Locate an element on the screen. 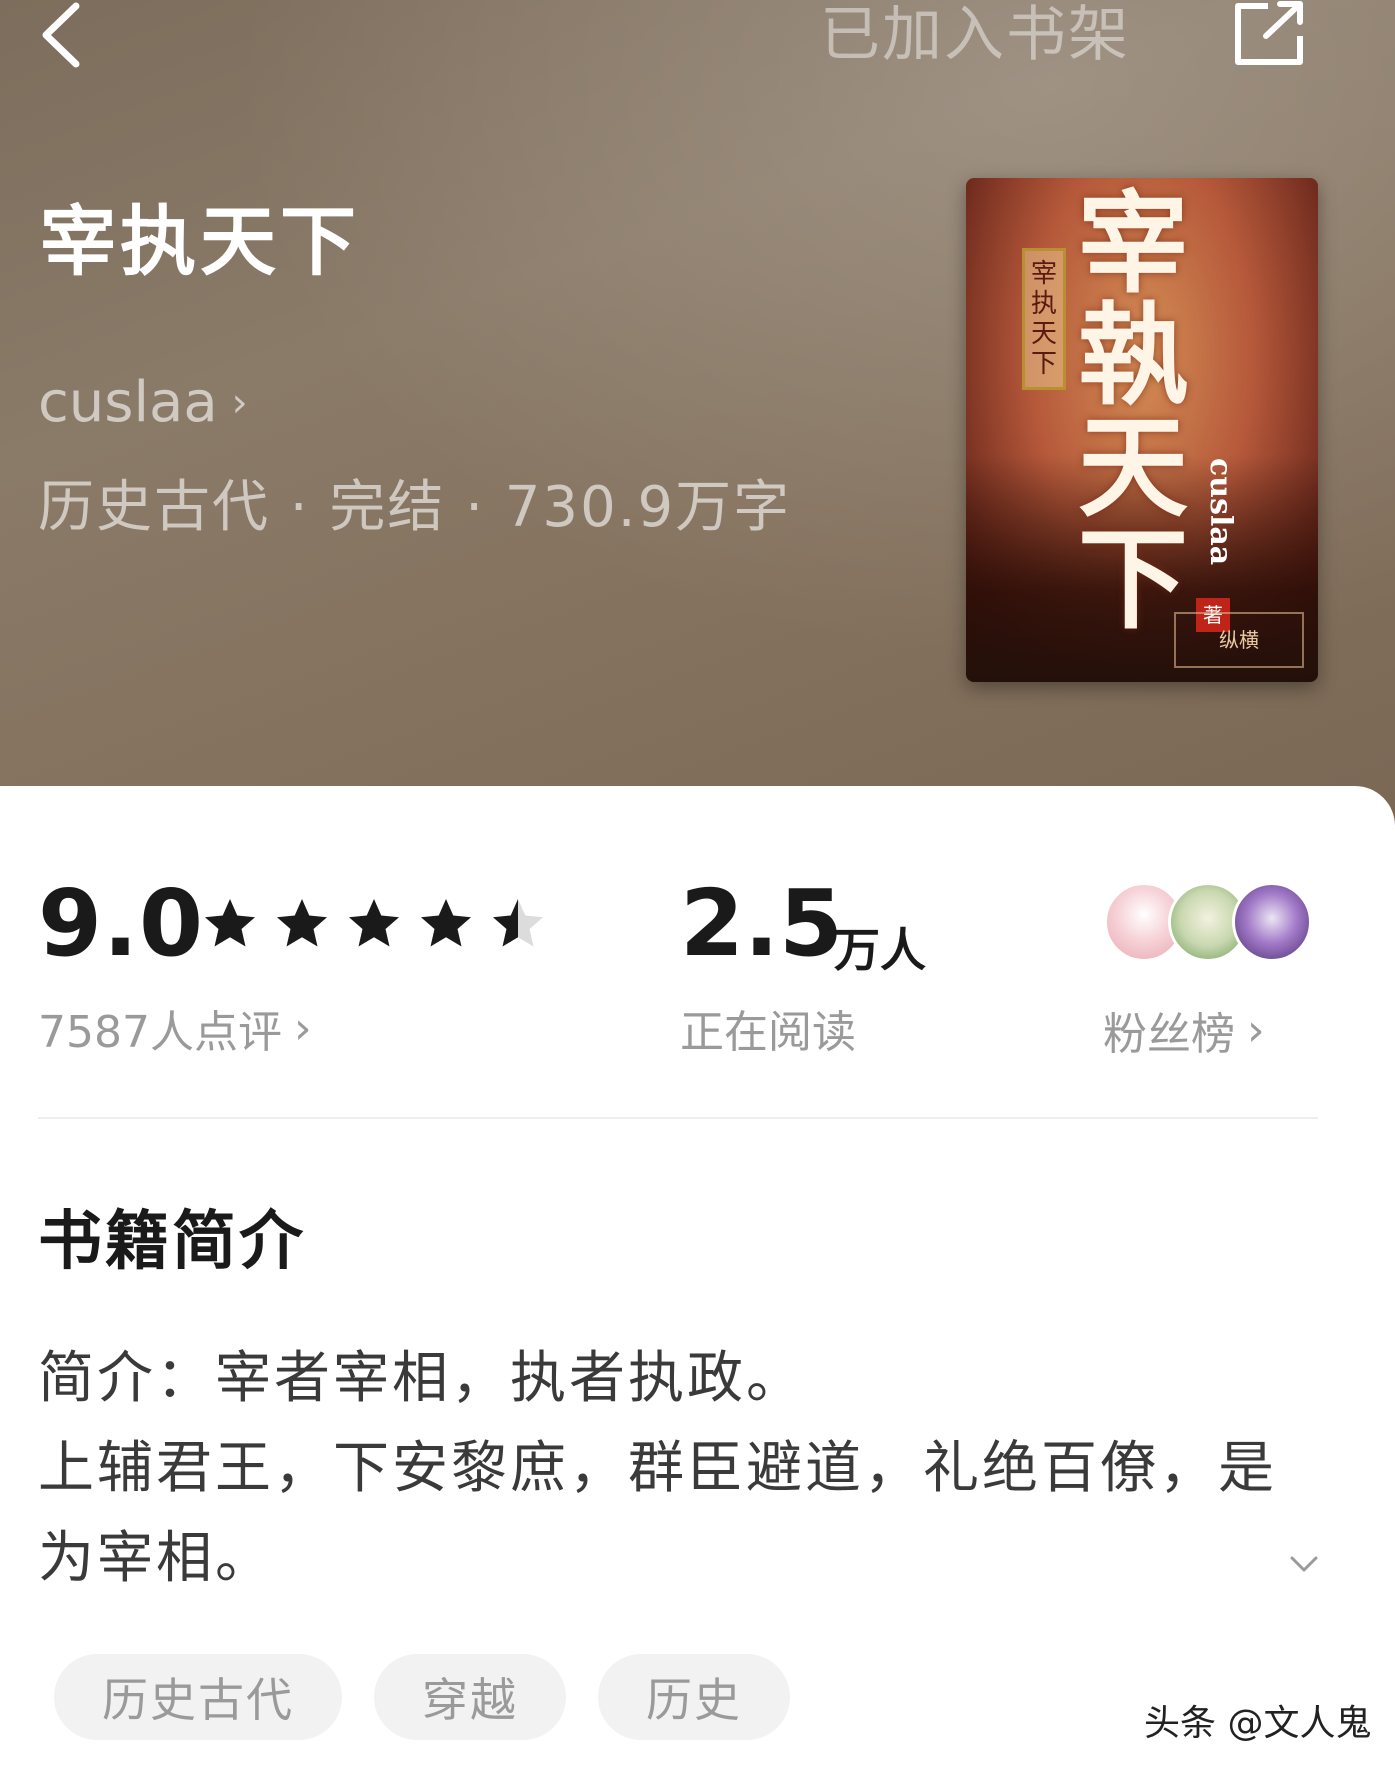  synopsis-line: 上辅君王，下安黎庶，群臣避道，礼绝百僚，是为宰相。 is located at coordinates (657, 1513).